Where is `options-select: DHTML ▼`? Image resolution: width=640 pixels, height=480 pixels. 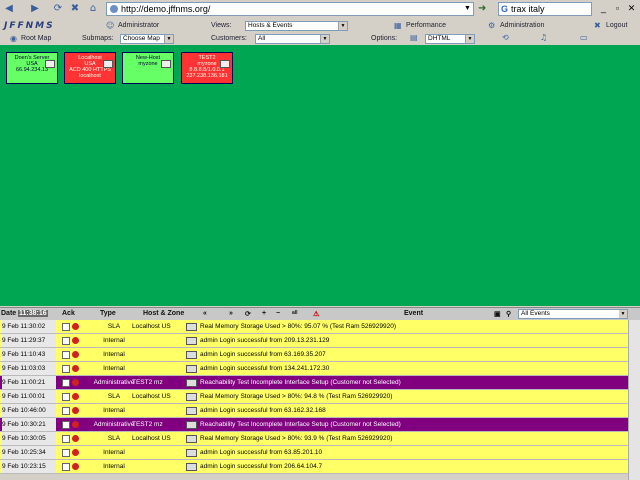
options-select: DHTML ▼ is located at coordinates (450, 39).